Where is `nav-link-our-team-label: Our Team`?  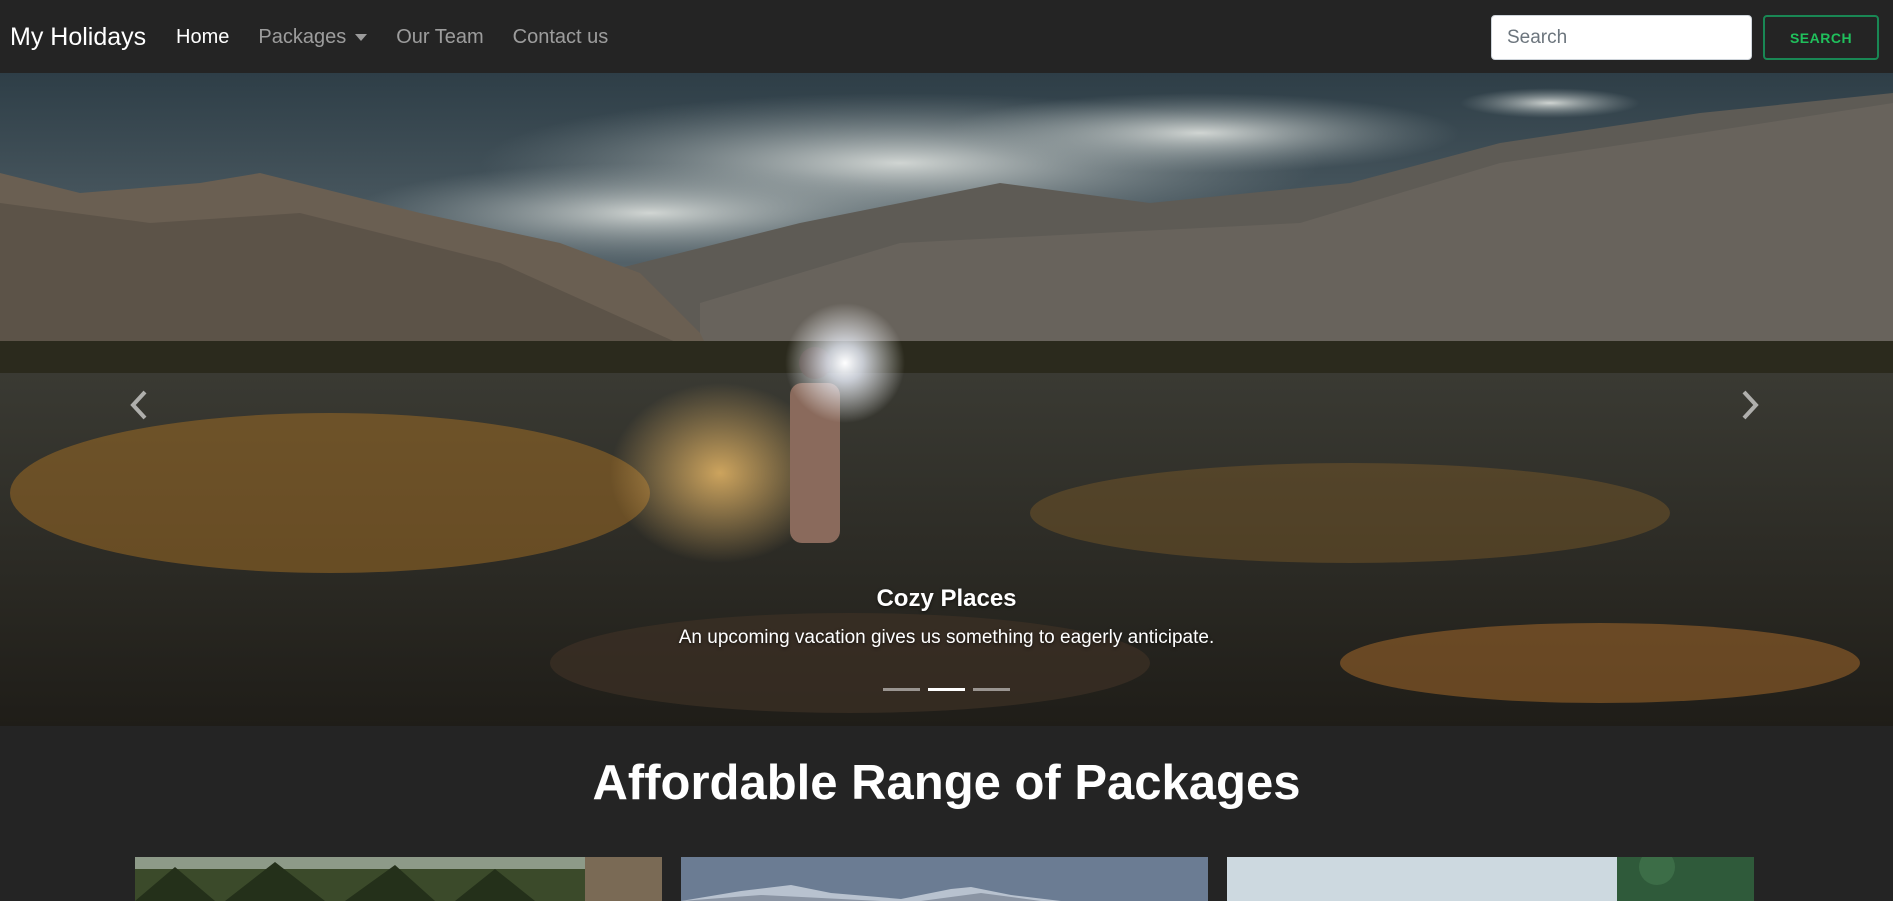 nav-link-our-team-label: Our Team is located at coordinates (440, 37).